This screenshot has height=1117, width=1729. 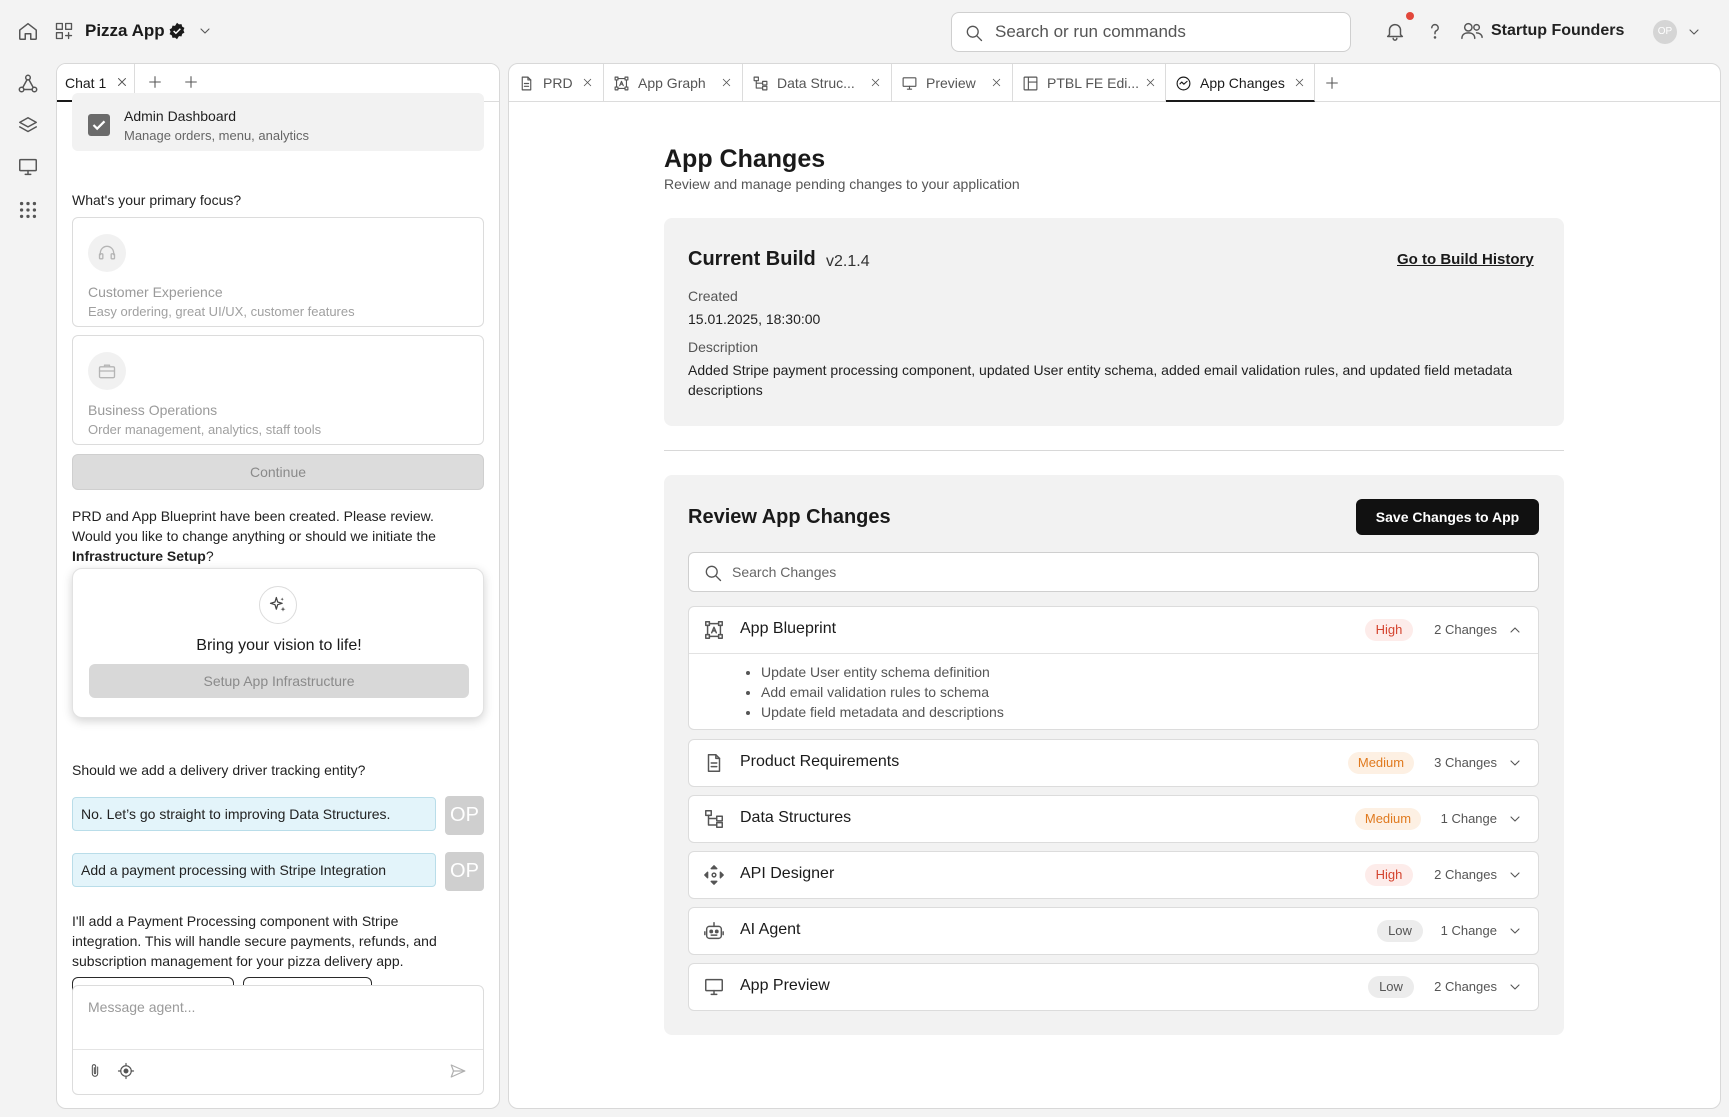 I want to click on created-value: 15.01.2025, 18:30:00, so click(x=754, y=319).